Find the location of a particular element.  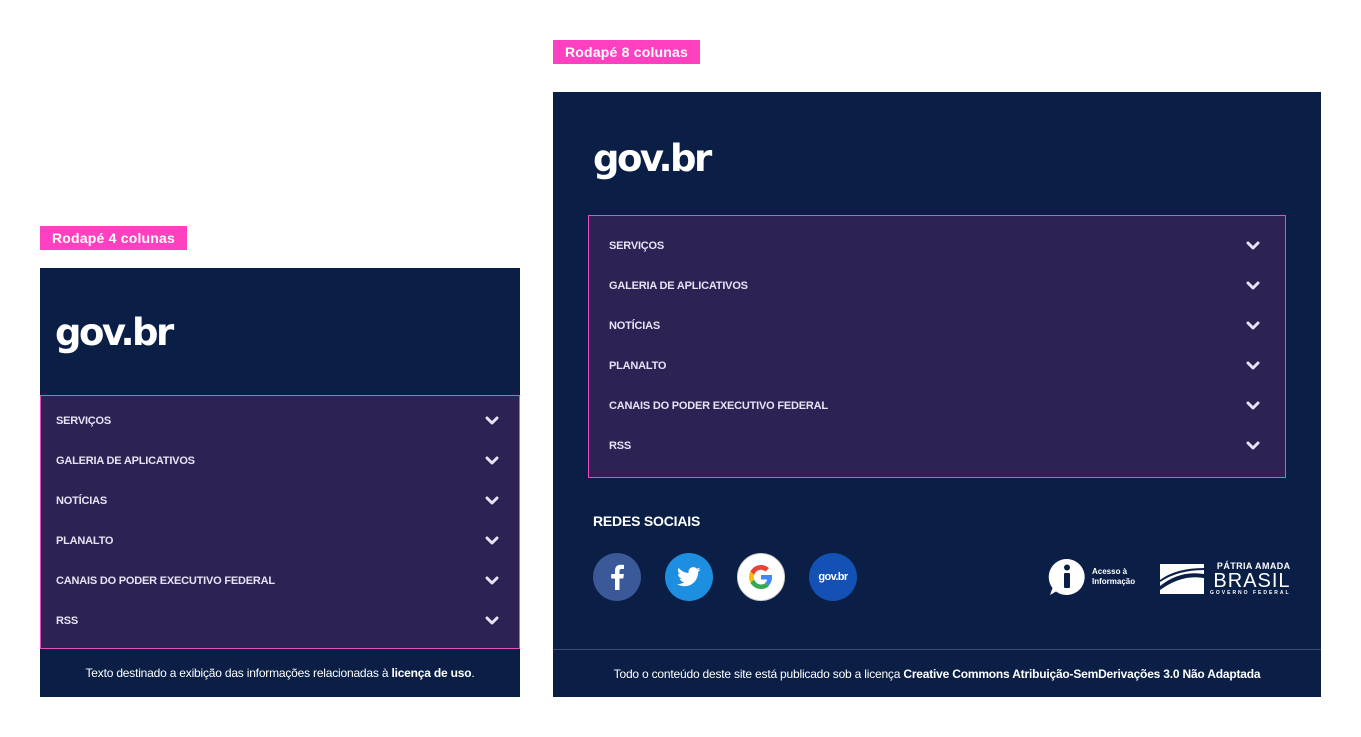

acesso-line2: Informação is located at coordinates (1114, 581).